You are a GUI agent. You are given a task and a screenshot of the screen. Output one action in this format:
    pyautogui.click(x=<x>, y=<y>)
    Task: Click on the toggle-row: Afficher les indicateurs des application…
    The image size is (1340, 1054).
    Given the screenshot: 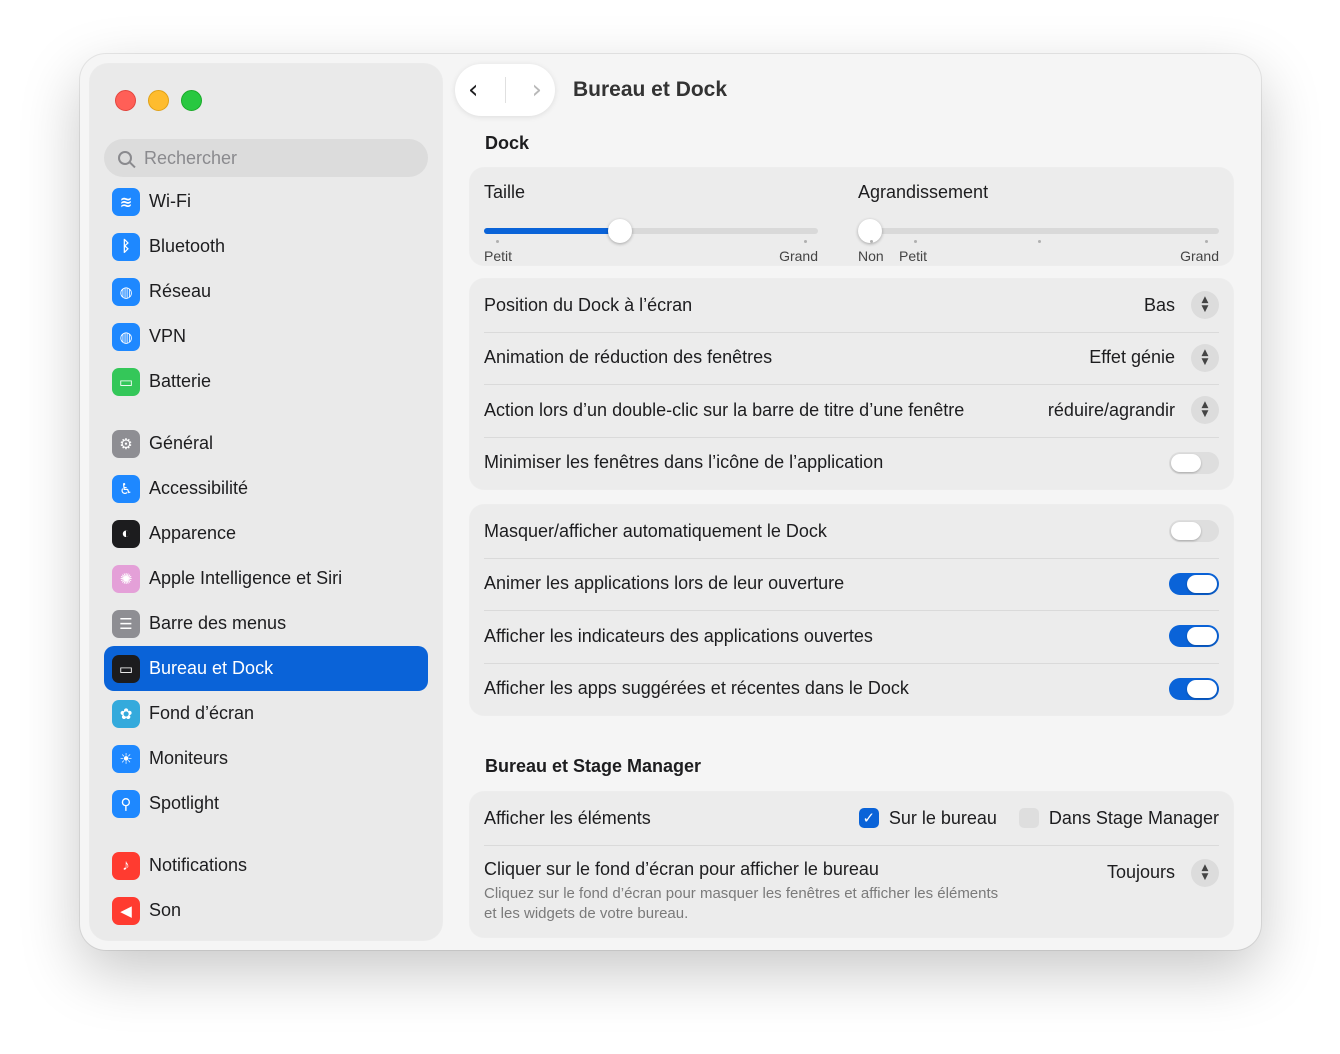 What is the action you would take?
    pyautogui.click(x=851, y=636)
    